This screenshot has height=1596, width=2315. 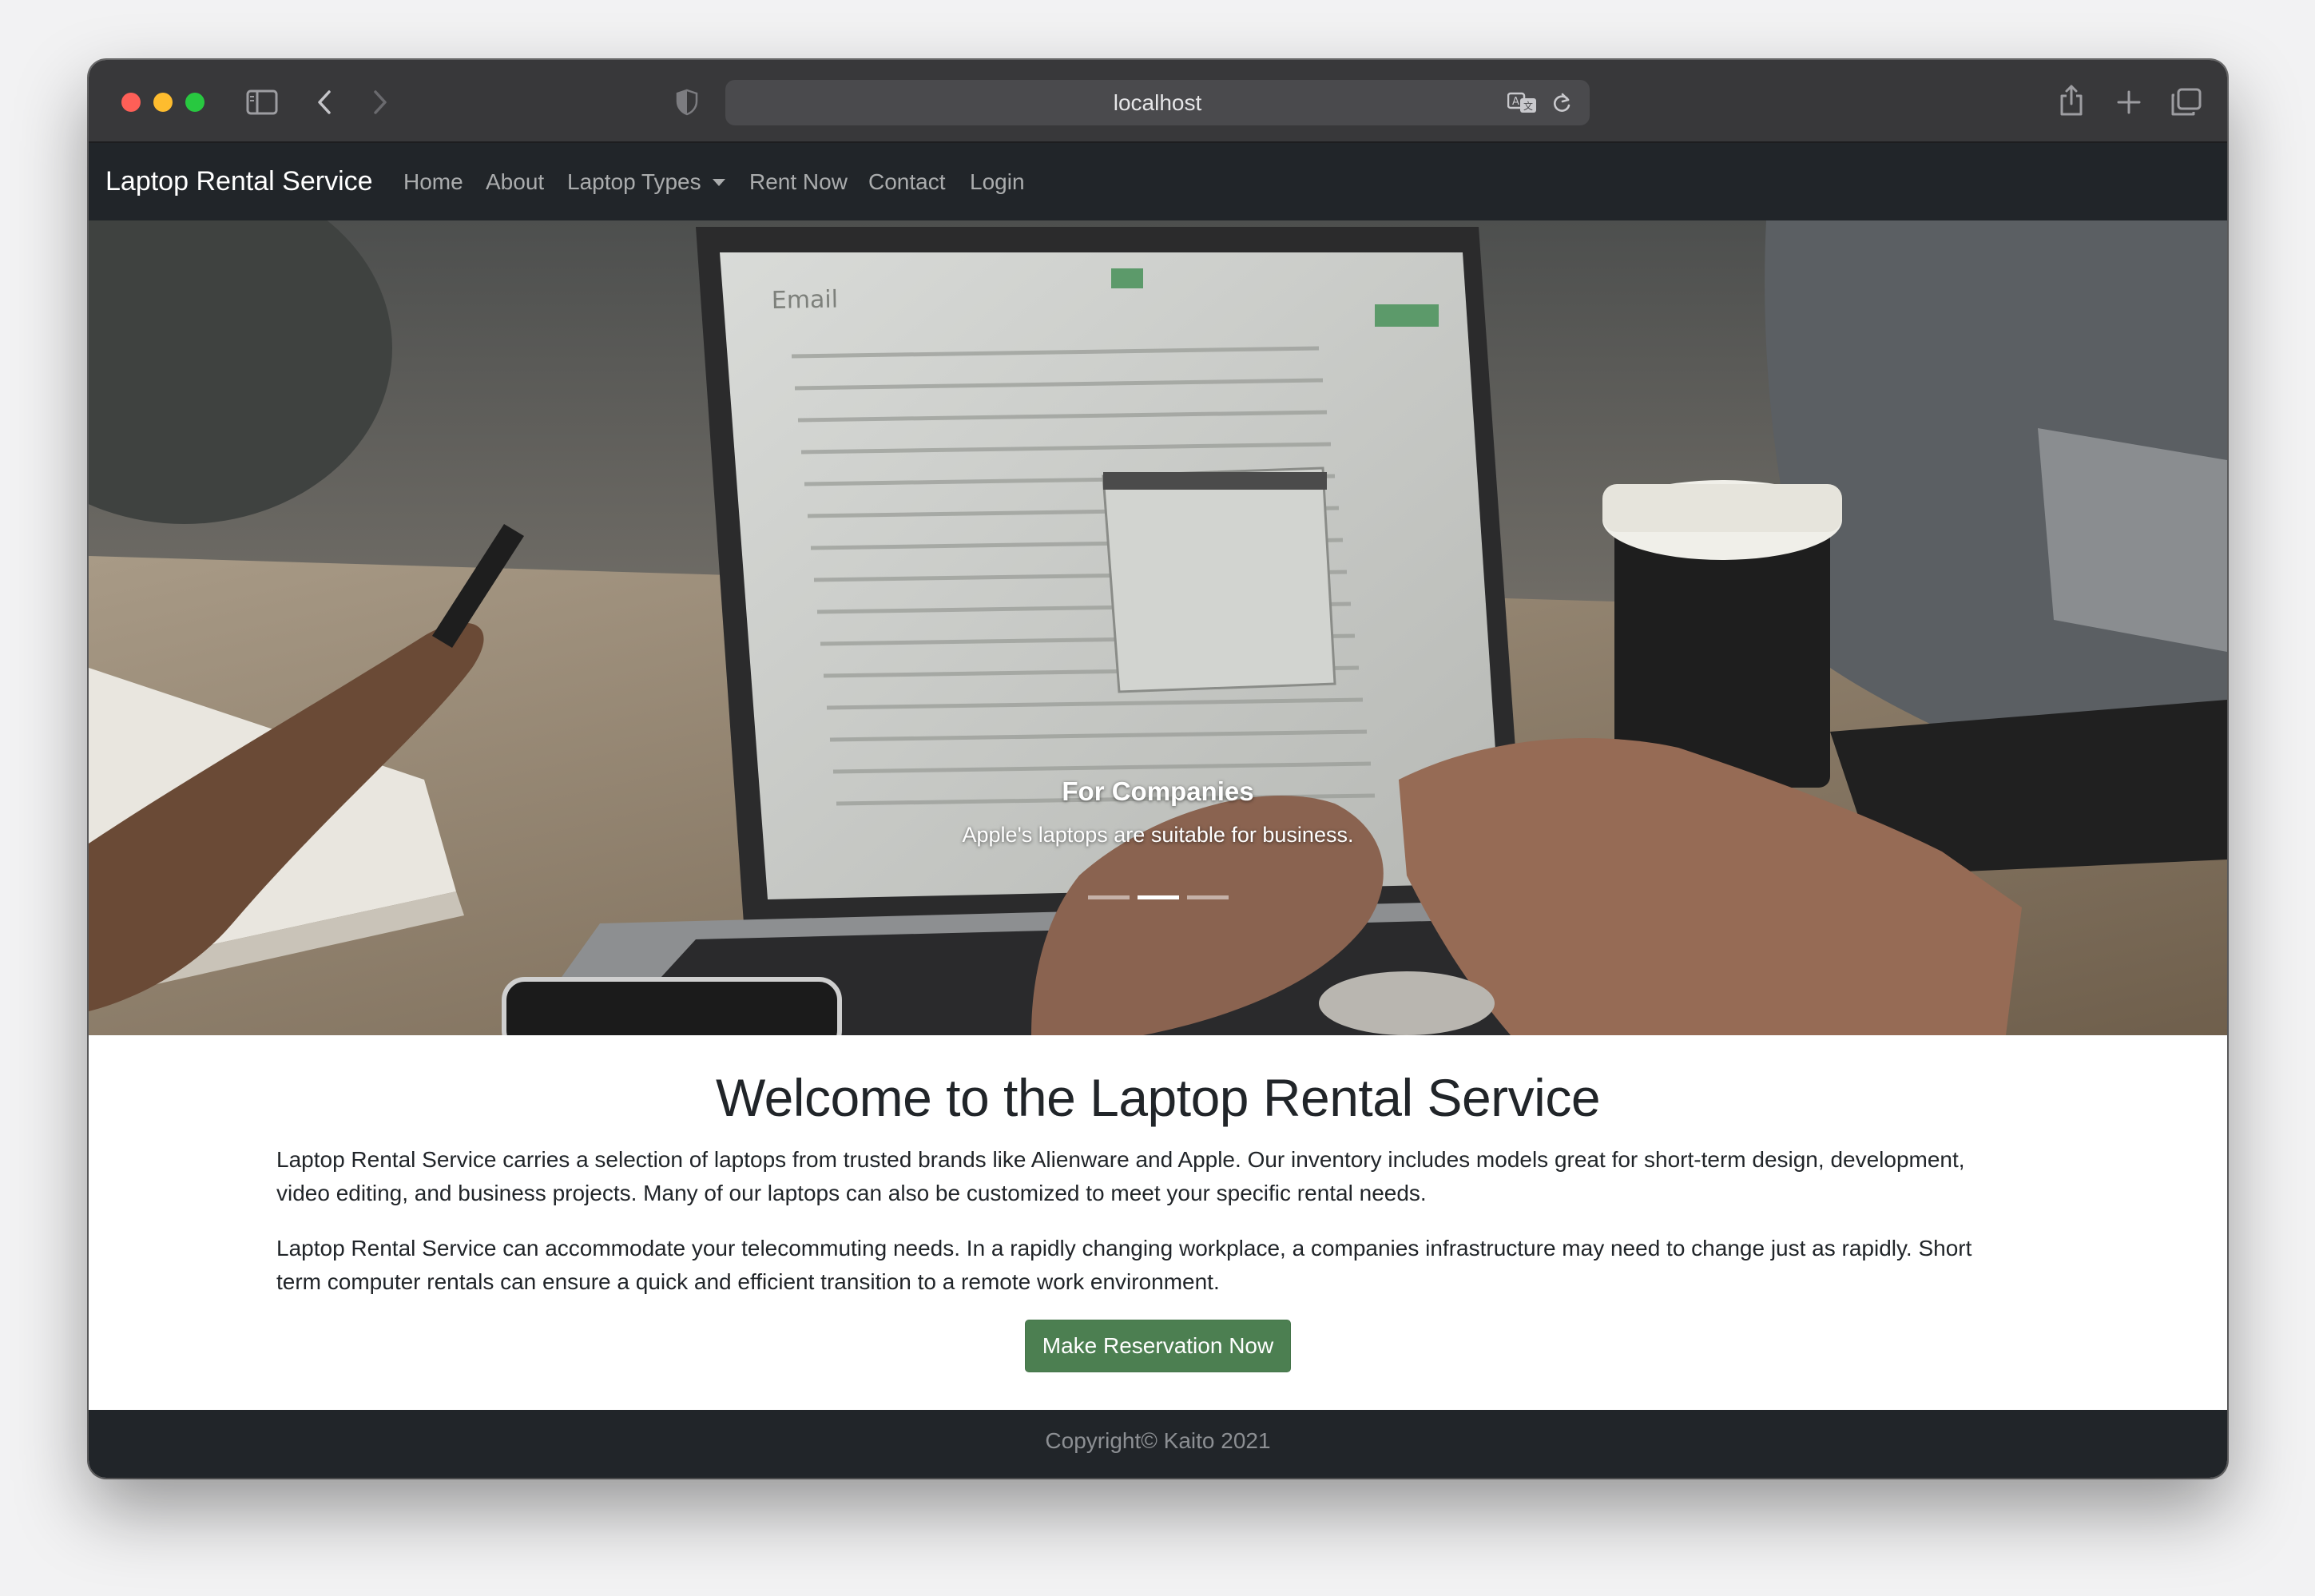 I want to click on site-footer: Copyright© Kaito 2021, so click(x=1158, y=1444).